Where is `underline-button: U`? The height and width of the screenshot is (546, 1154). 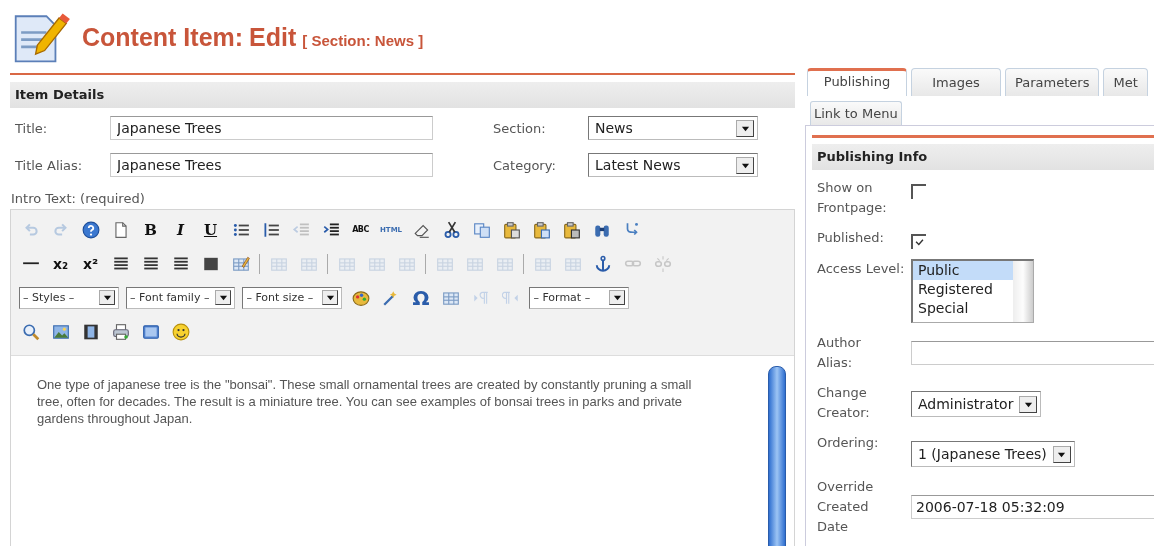 underline-button: U is located at coordinates (210, 229).